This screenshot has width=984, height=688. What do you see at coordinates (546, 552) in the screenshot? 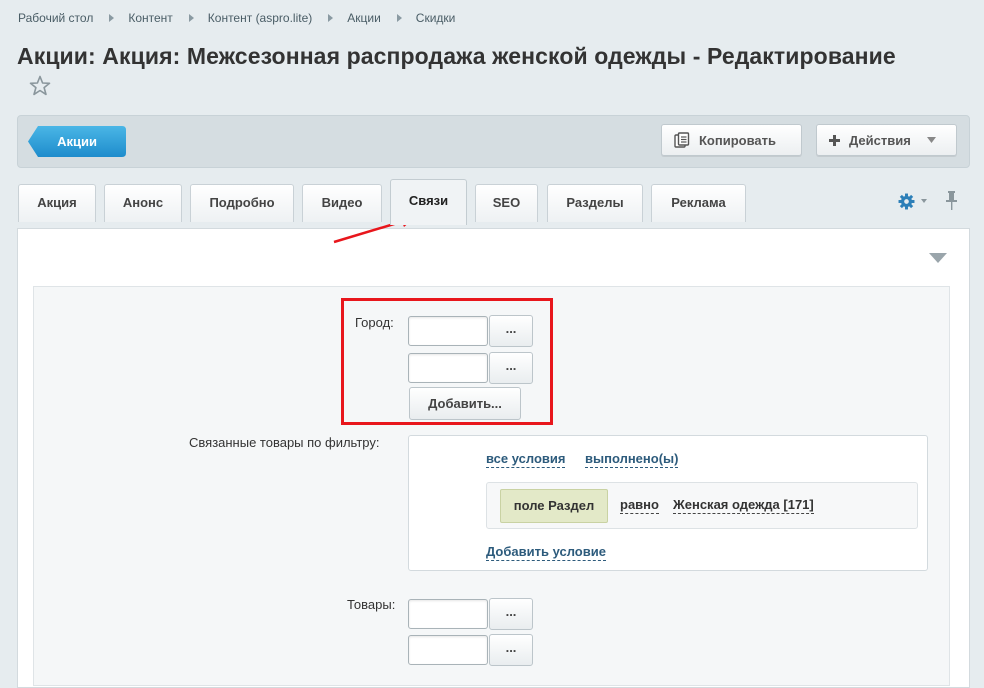
I see `add-condition-link: Добавить условие` at bounding box center [546, 552].